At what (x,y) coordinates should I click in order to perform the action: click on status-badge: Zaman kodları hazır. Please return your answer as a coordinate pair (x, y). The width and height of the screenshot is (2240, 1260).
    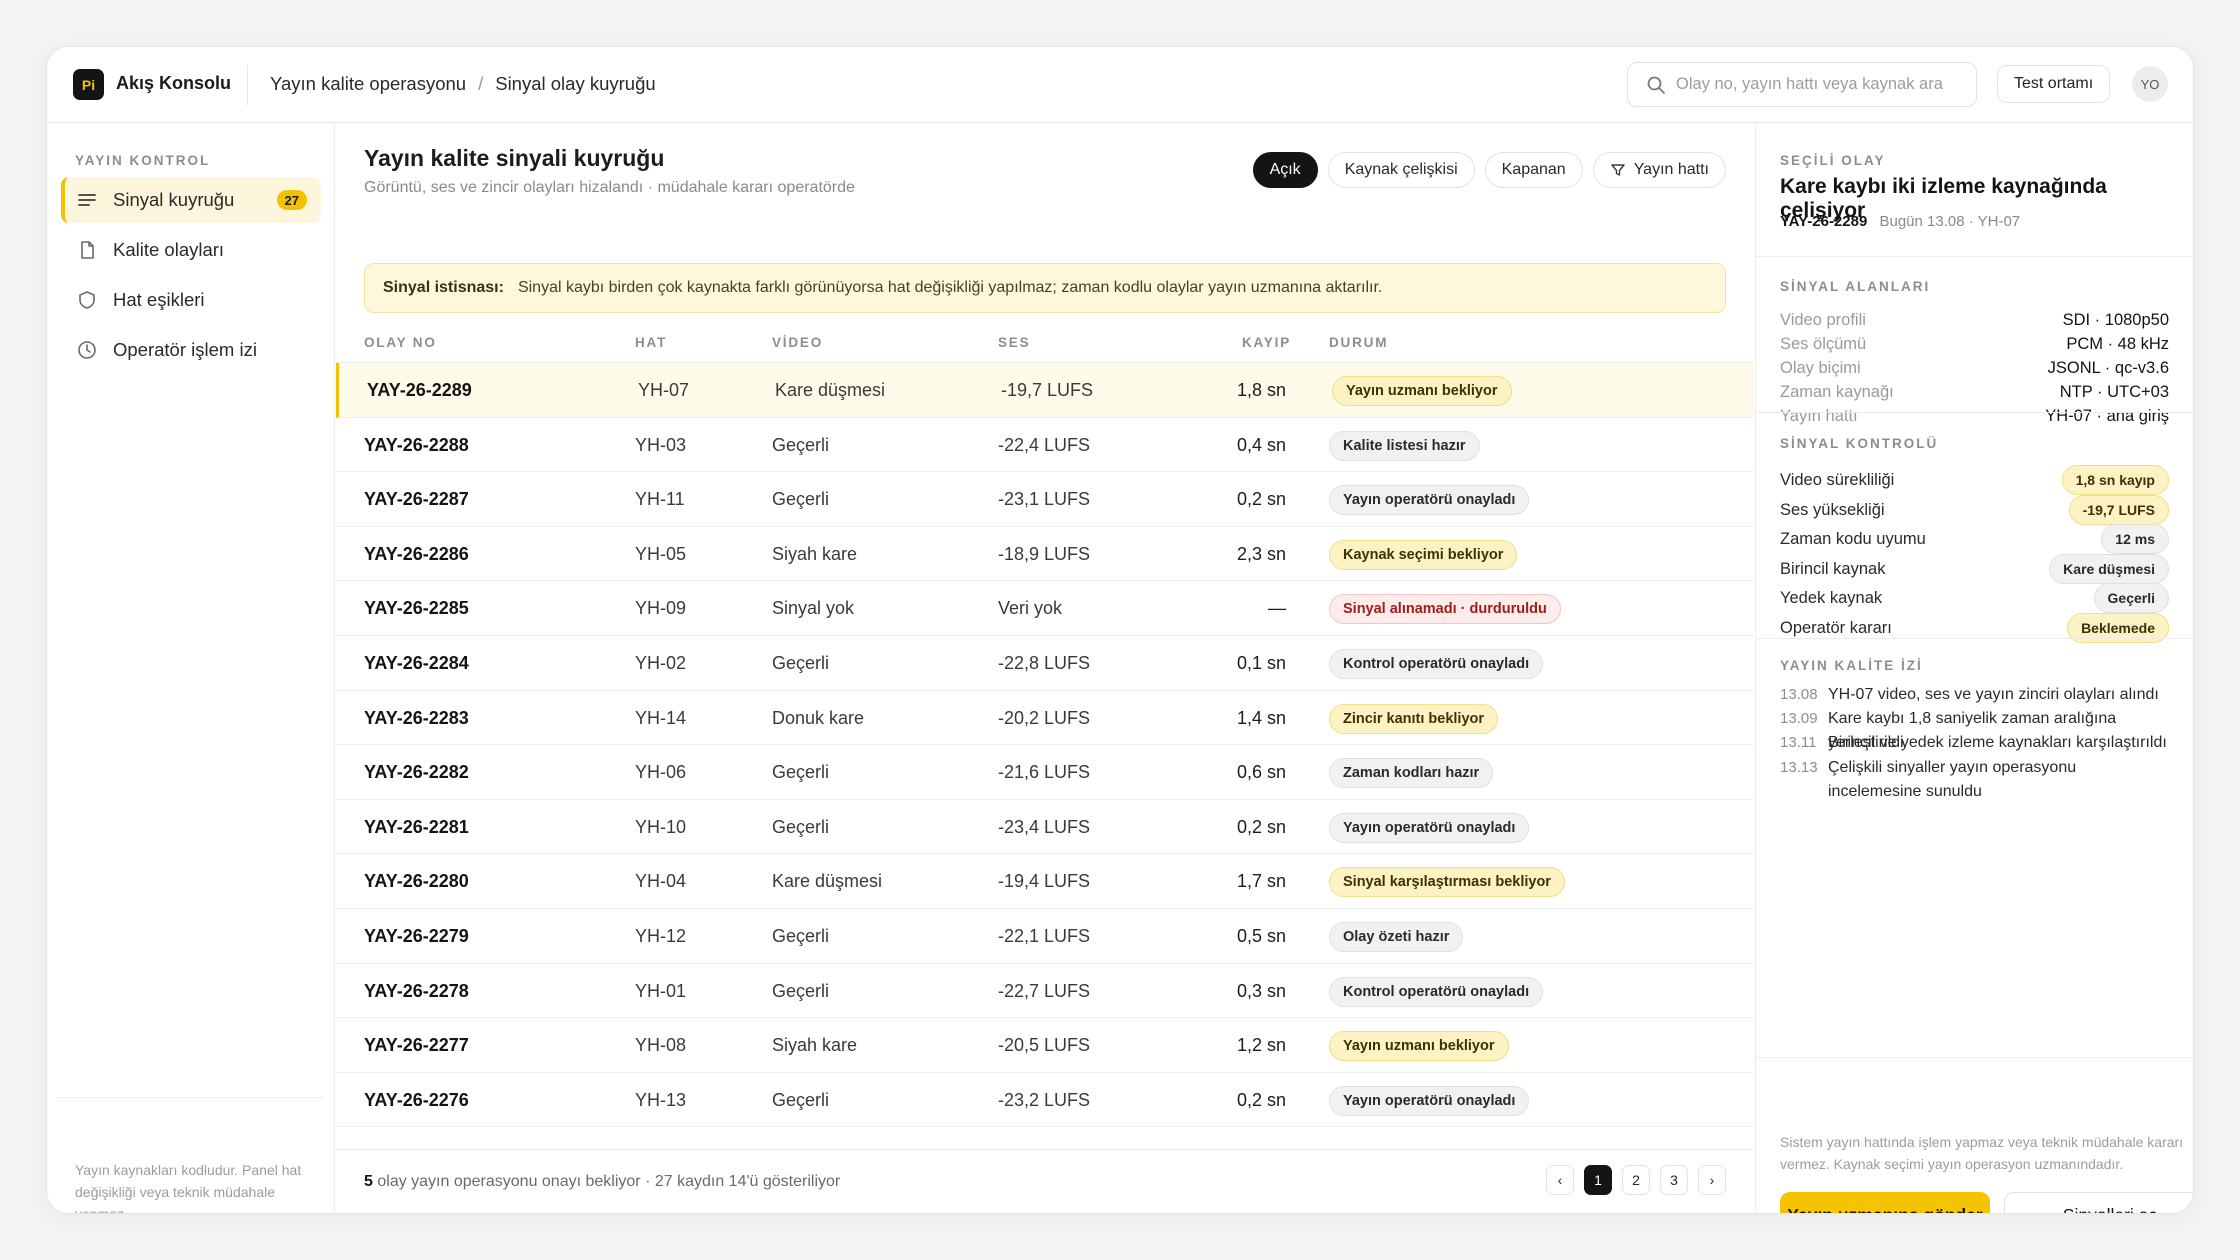
    Looking at the image, I should click on (1411, 773).